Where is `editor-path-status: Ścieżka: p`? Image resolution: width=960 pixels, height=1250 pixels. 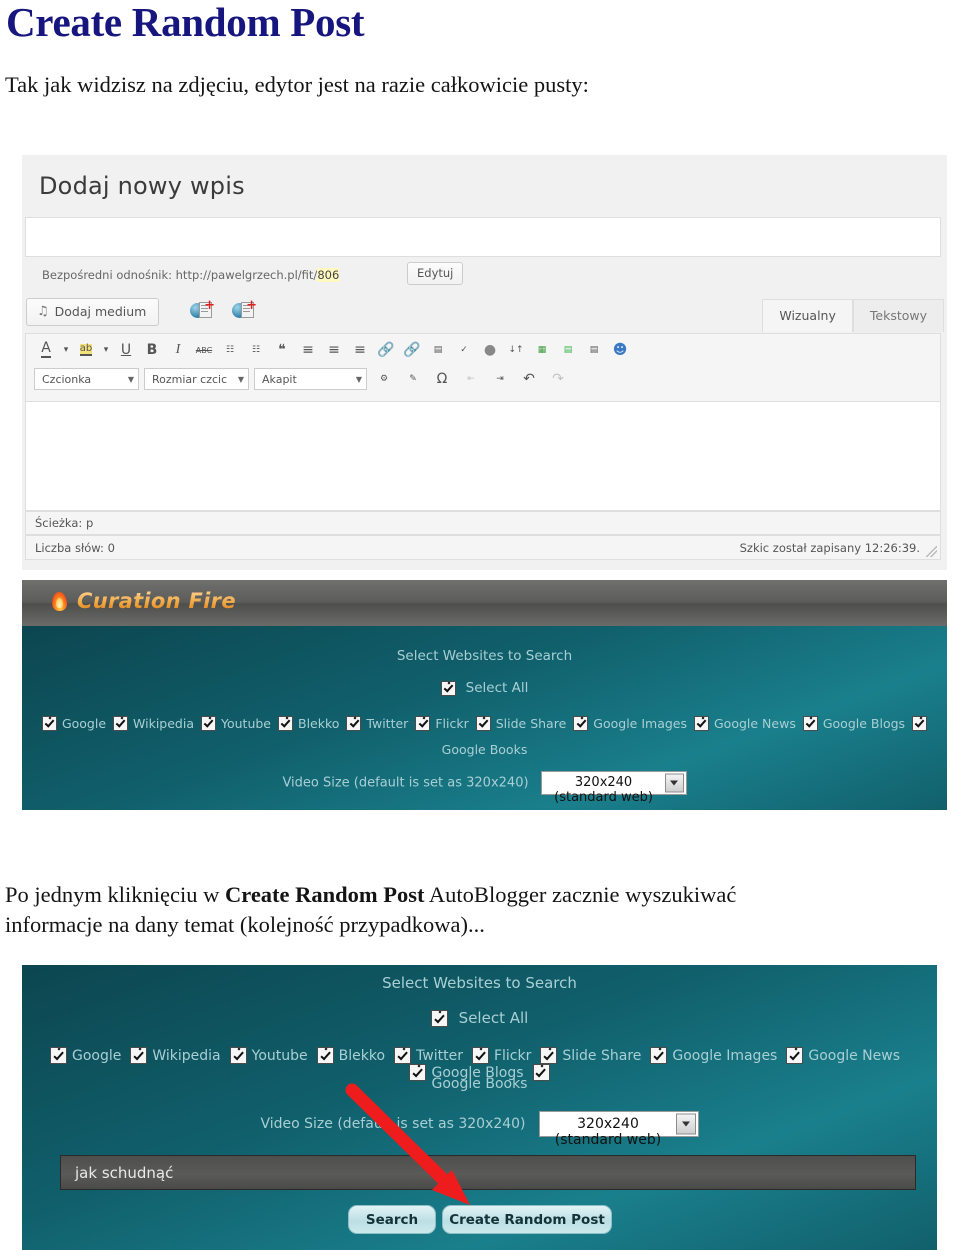 editor-path-status: Ścieżka: p is located at coordinates (483, 523).